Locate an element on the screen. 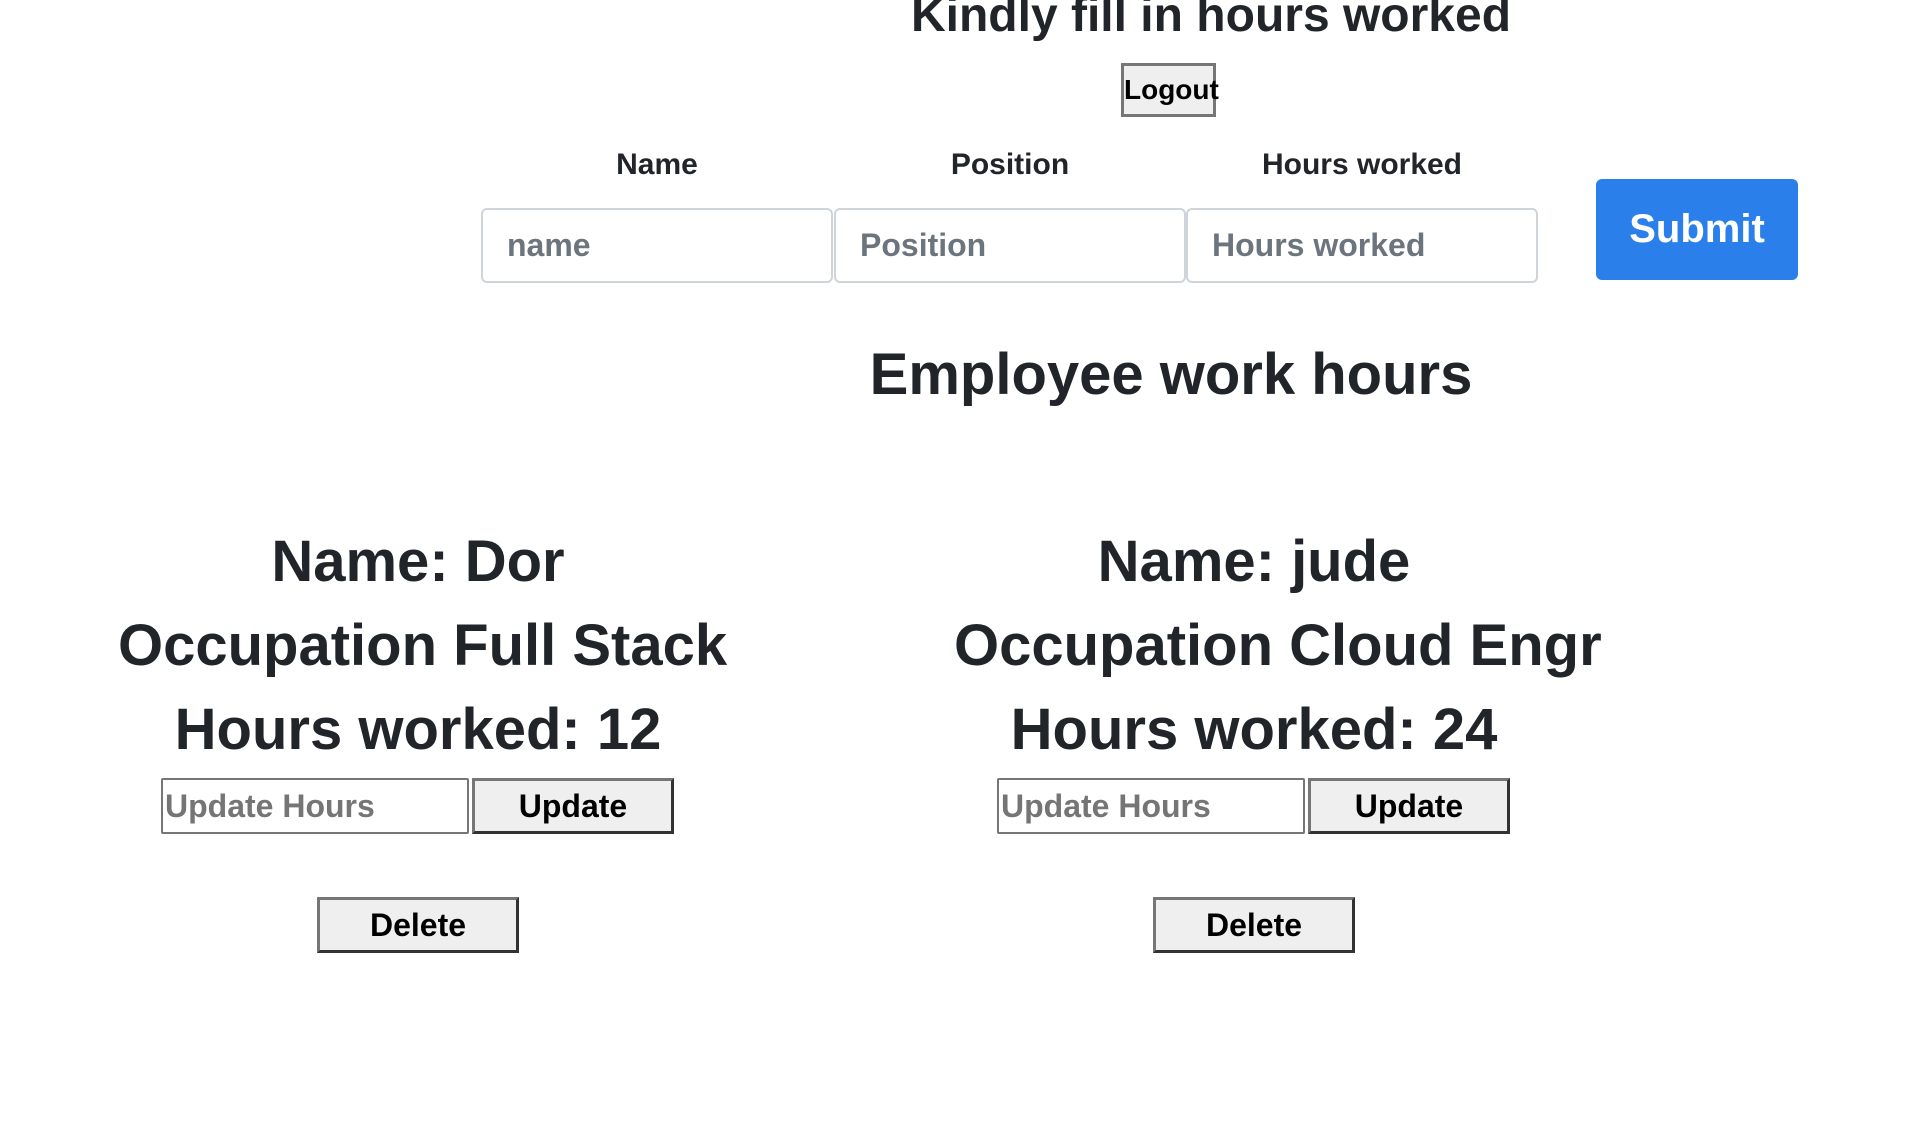 This screenshot has height=1126, width=1922. employee-occupation: Occupation Cloud Engr is located at coordinates (1278, 645).